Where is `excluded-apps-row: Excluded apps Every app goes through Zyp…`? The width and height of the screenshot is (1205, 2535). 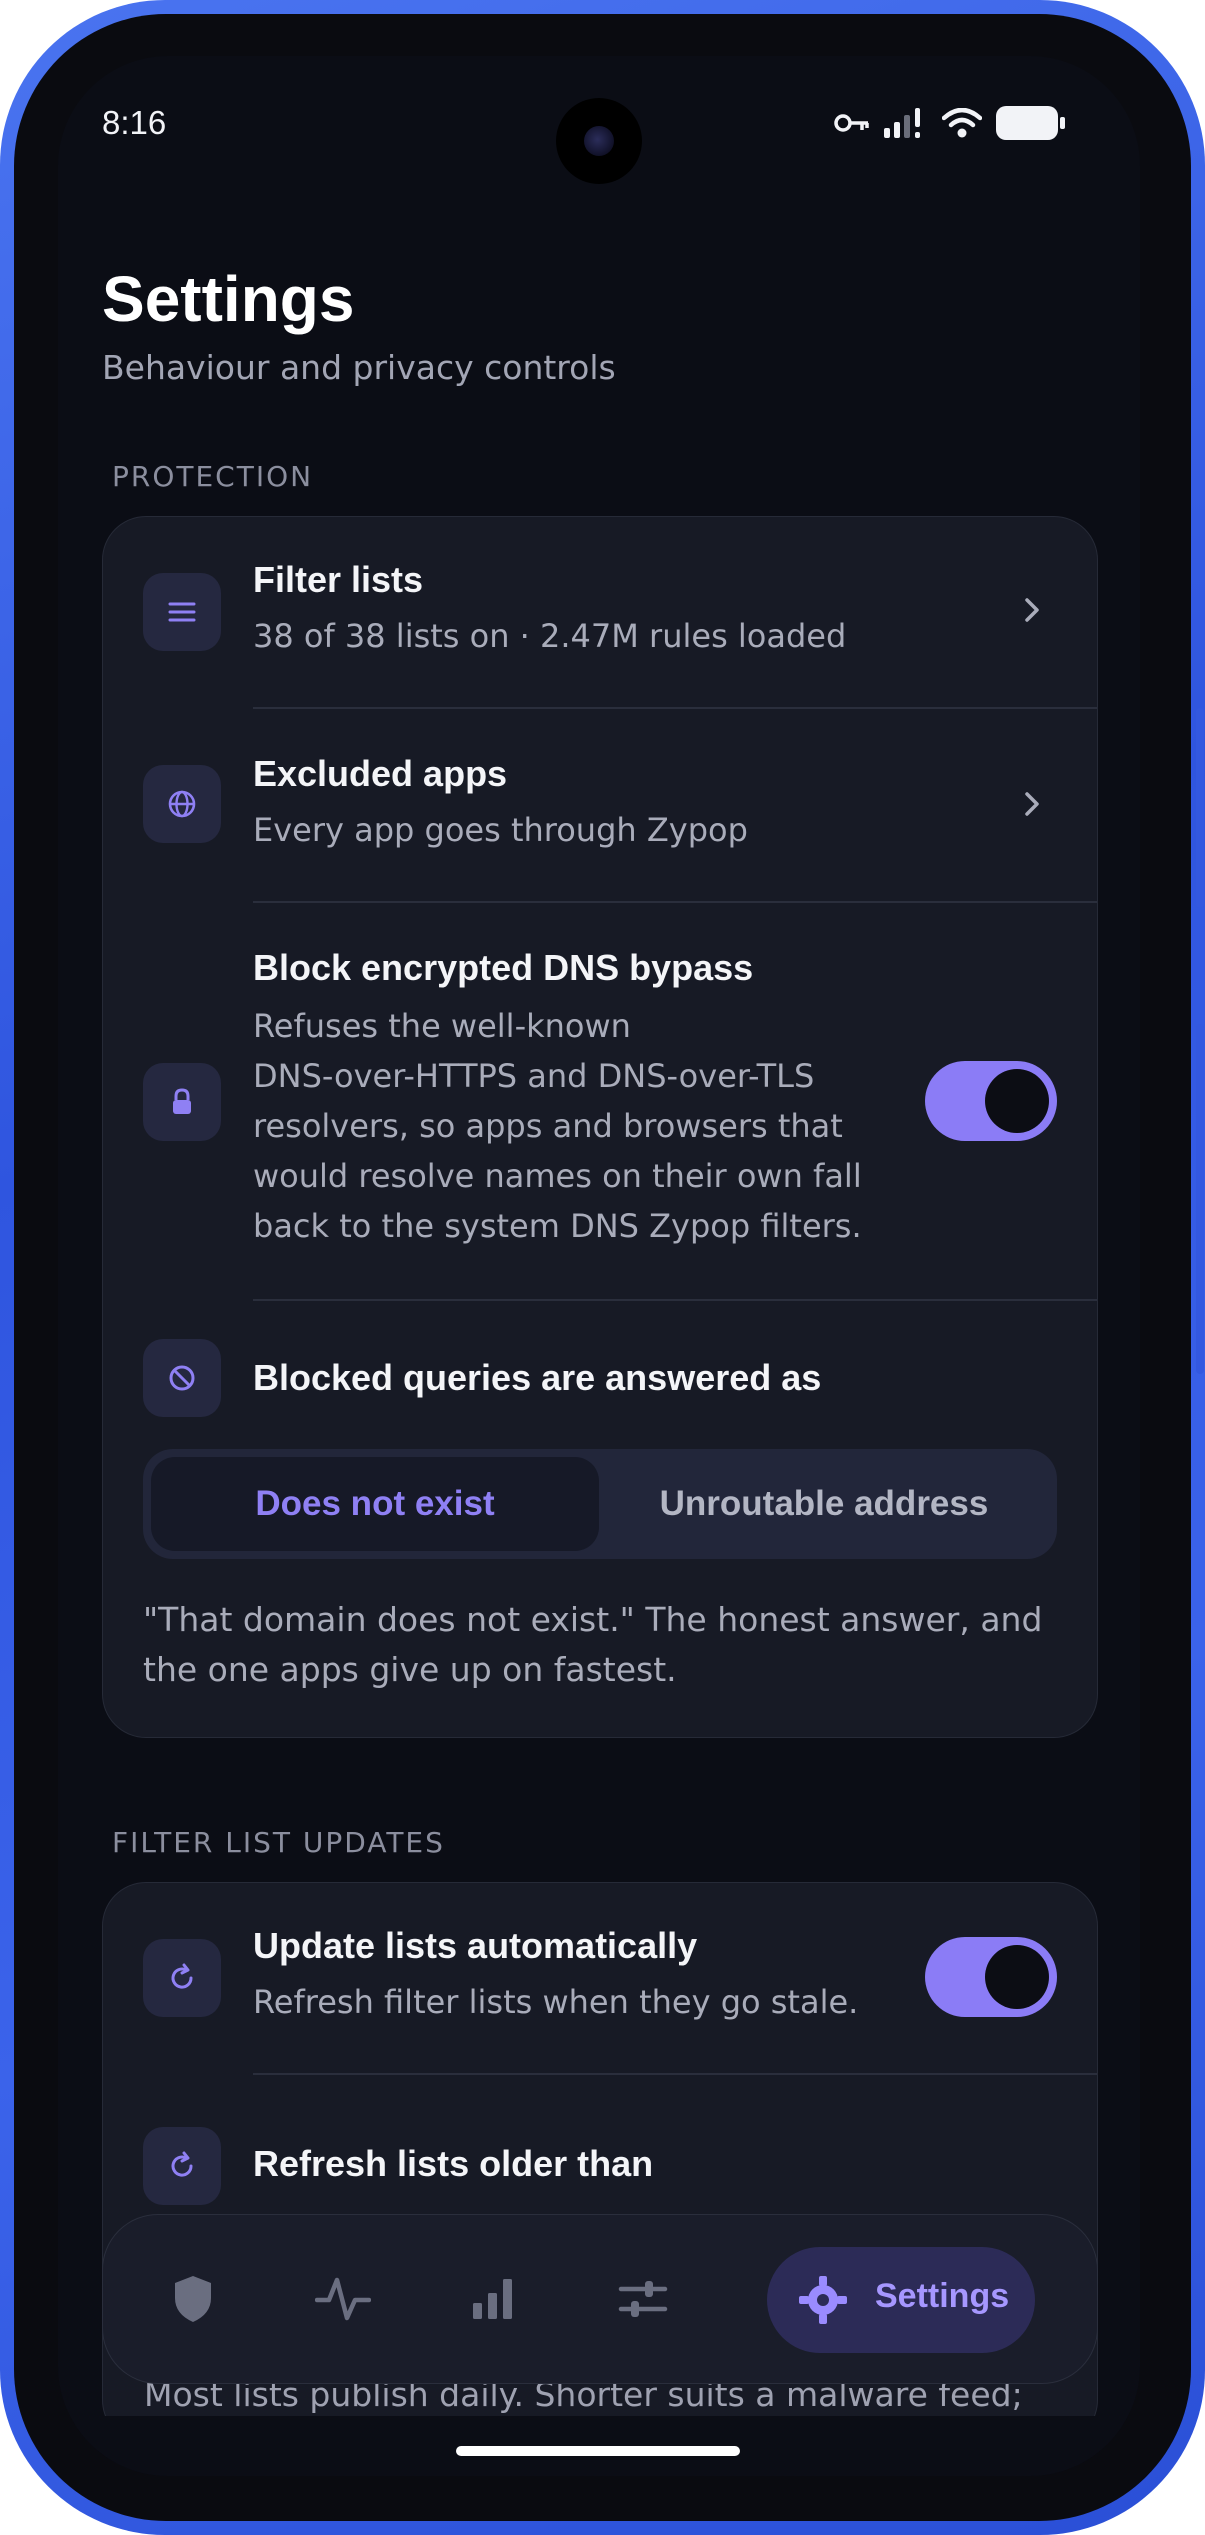
excluded-apps-row: Excluded apps Every app goes through Zyp… is located at coordinates (600, 805).